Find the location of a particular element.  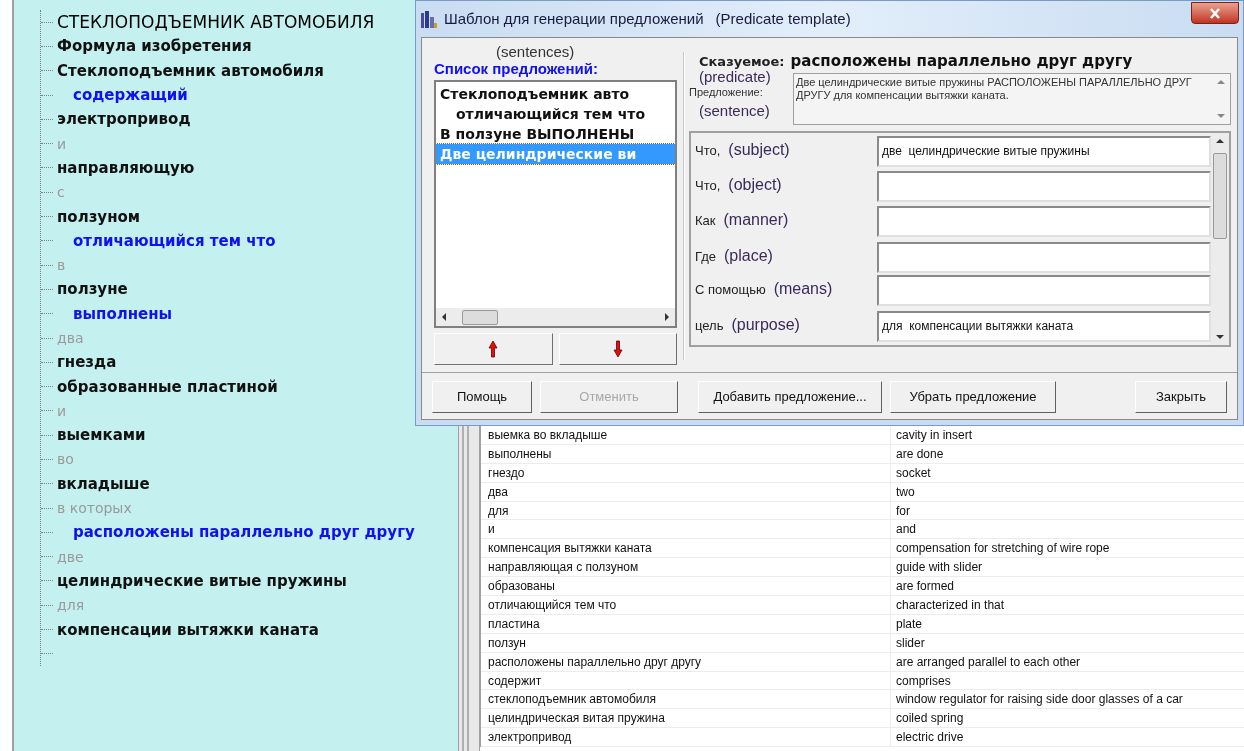

field-hint: (subject) is located at coordinates (759, 149).